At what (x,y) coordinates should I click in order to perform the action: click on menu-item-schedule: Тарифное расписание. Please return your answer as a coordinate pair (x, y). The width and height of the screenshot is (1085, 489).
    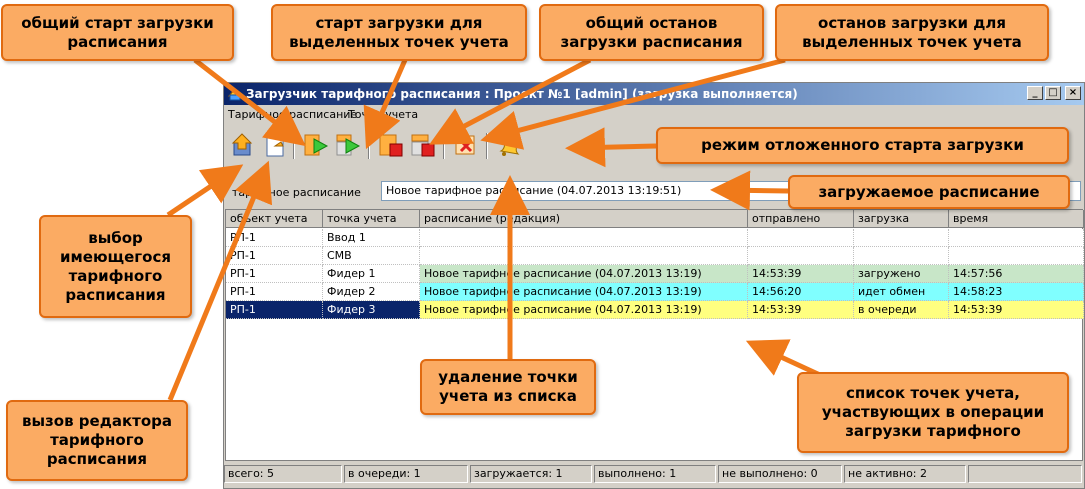
    Looking at the image, I should click on (292, 114).